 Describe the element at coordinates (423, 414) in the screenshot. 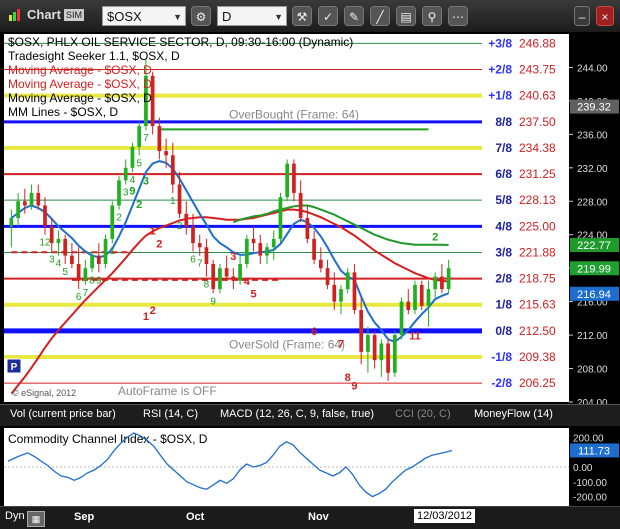

I see `tab-cci: CCI (20, C)` at that location.